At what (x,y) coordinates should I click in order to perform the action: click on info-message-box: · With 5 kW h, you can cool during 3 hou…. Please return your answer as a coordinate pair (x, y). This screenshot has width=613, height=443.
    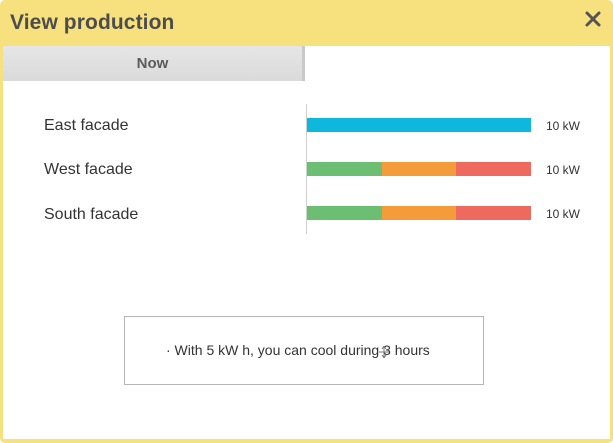
    Looking at the image, I should click on (304, 350).